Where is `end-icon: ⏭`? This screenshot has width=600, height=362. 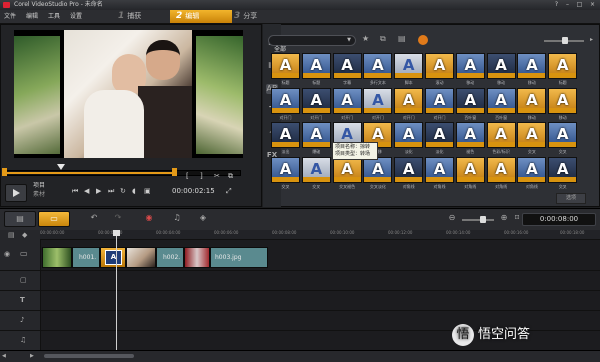 end-icon: ⏭ is located at coordinates (111, 191).